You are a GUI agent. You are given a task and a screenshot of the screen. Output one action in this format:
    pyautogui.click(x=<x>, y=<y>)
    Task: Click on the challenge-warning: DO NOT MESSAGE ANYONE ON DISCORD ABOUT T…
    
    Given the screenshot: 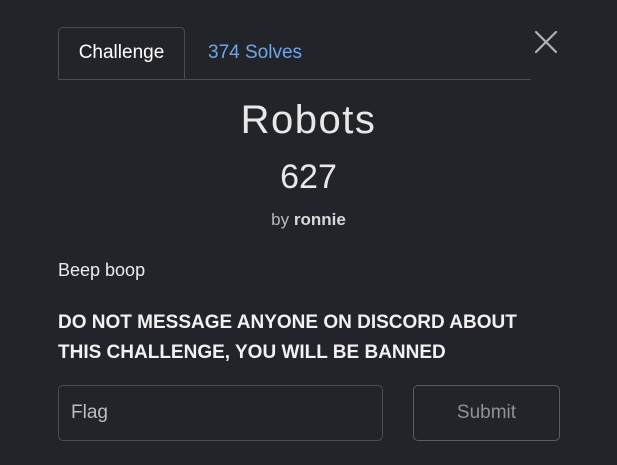 What is the action you would take?
    pyautogui.click(x=287, y=337)
    